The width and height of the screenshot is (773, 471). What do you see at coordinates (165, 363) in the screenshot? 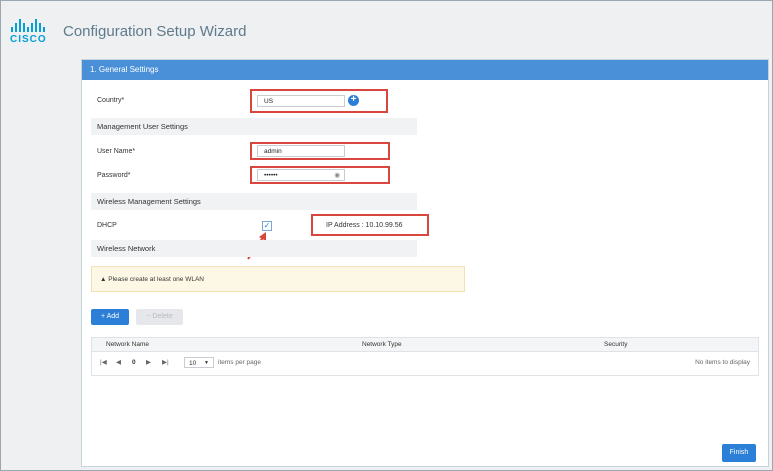
I see `last-page-icon: ▶|` at bounding box center [165, 363].